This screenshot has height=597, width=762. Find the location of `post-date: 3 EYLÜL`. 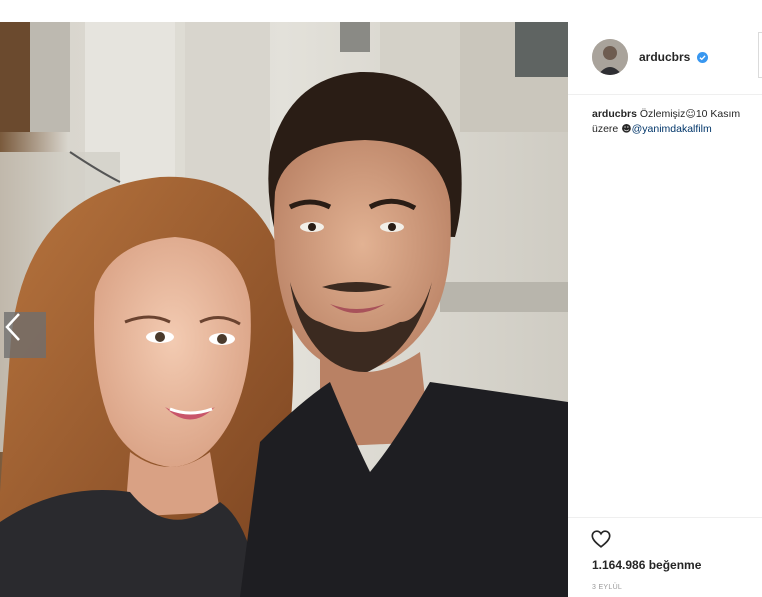

post-date: 3 EYLÜL is located at coordinates (607, 587).